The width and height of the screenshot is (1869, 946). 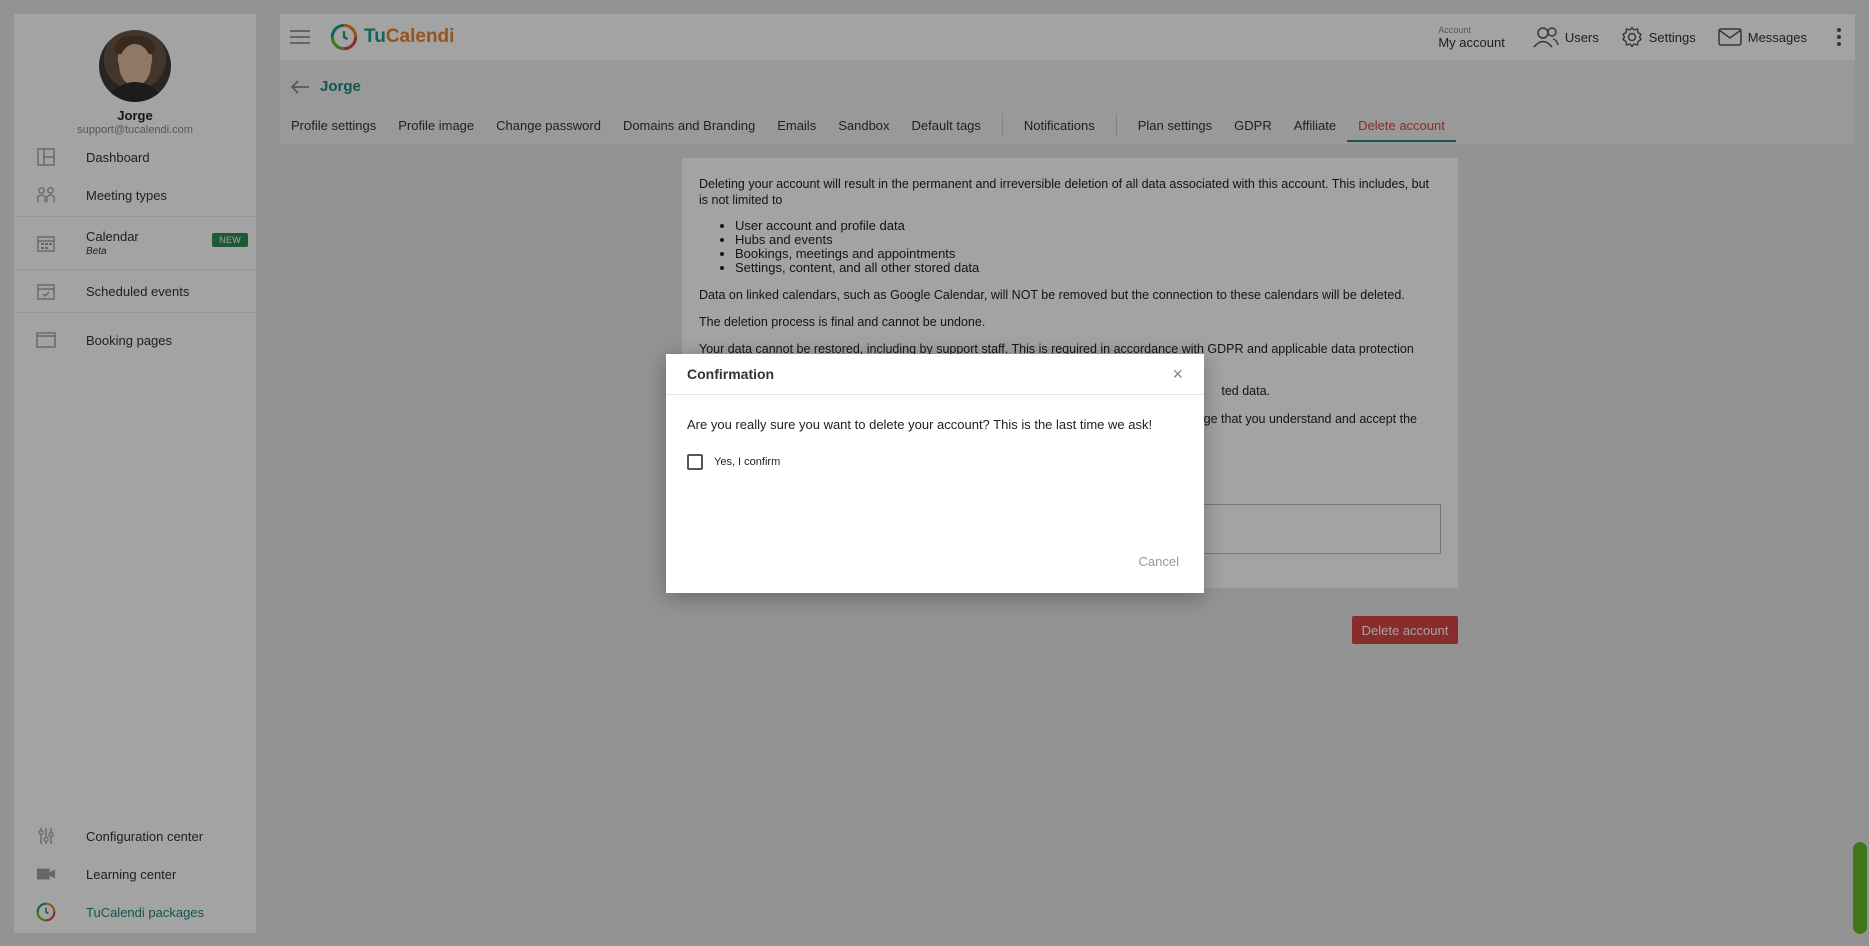 I want to click on dialog-title: Confirmation, so click(x=731, y=374).